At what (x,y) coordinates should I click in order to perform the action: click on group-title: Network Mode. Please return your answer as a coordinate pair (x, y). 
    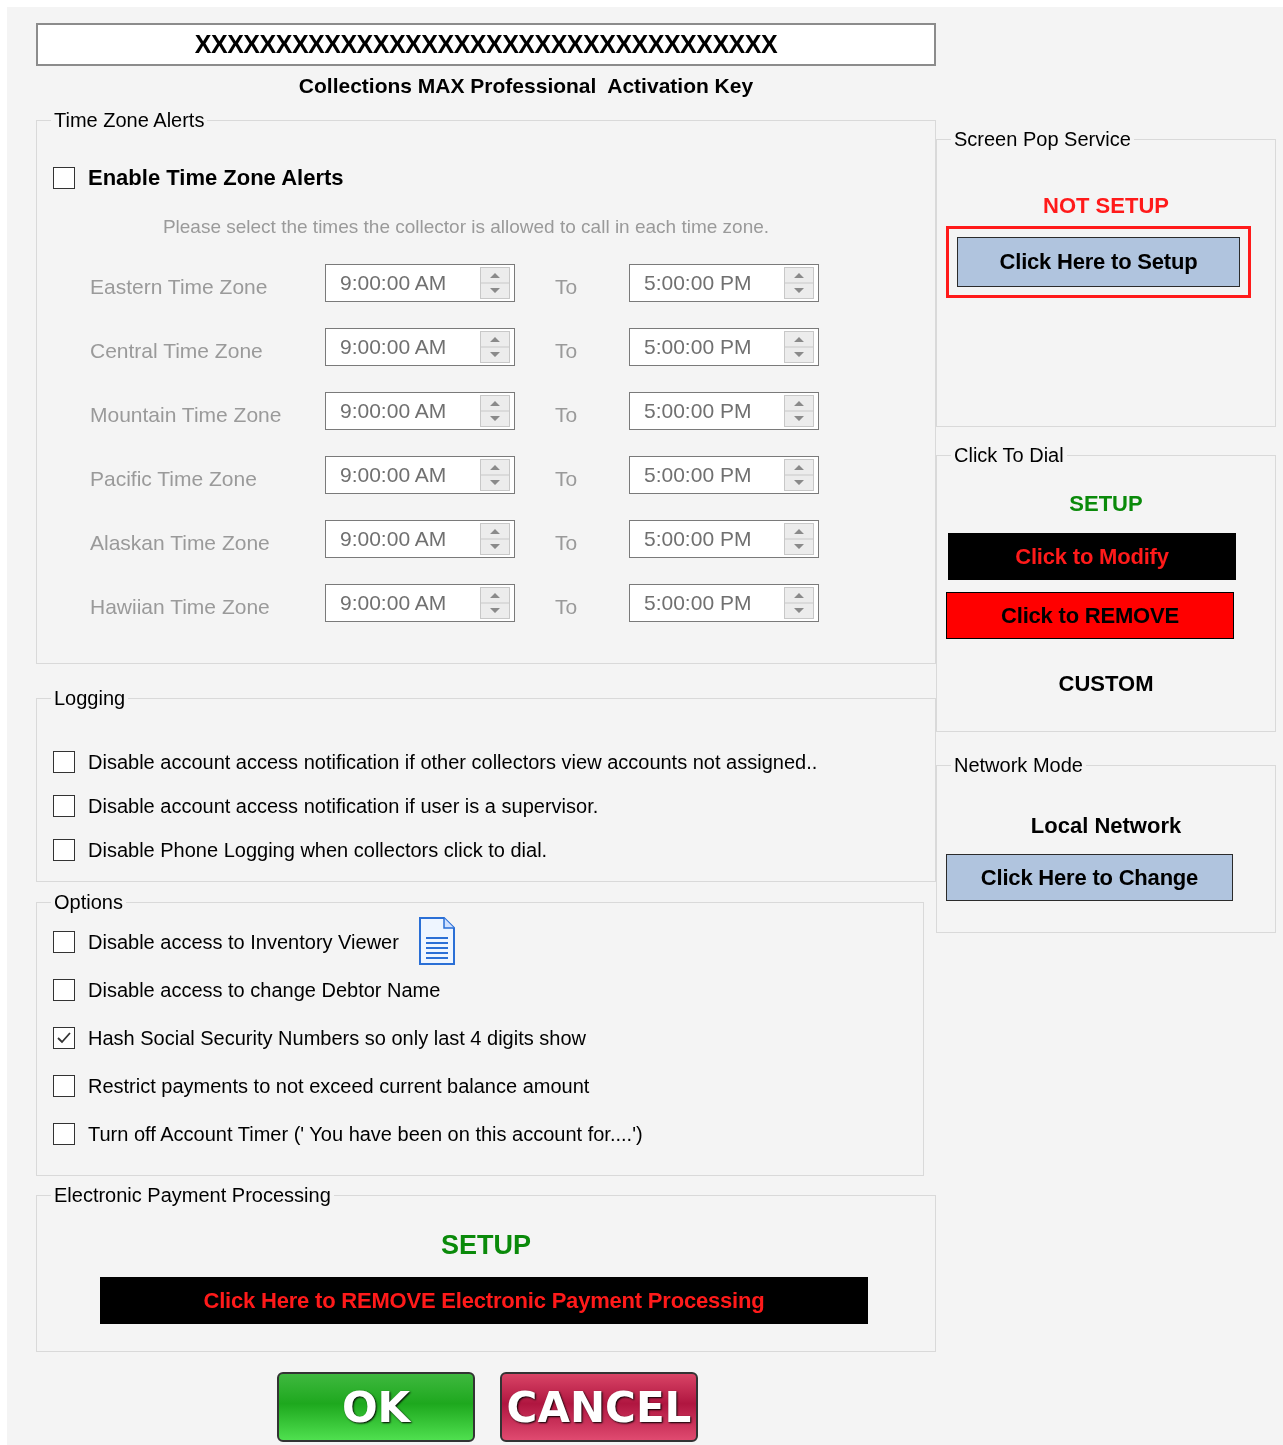
    Looking at the image, I should click on (1018, 765).